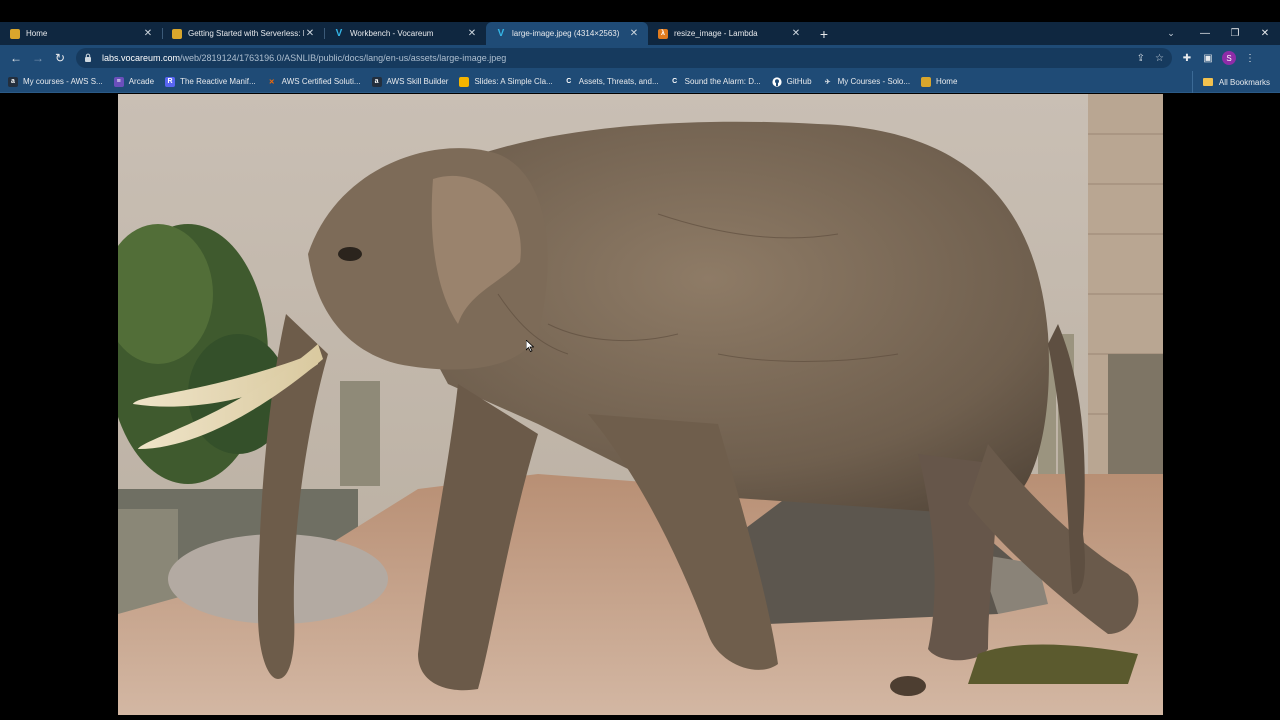 This screenshot has height=720, width=1280. Describe the element at coordinates (81, 33) in the screenshot. I see `tab-home: Home ✕` at that location.